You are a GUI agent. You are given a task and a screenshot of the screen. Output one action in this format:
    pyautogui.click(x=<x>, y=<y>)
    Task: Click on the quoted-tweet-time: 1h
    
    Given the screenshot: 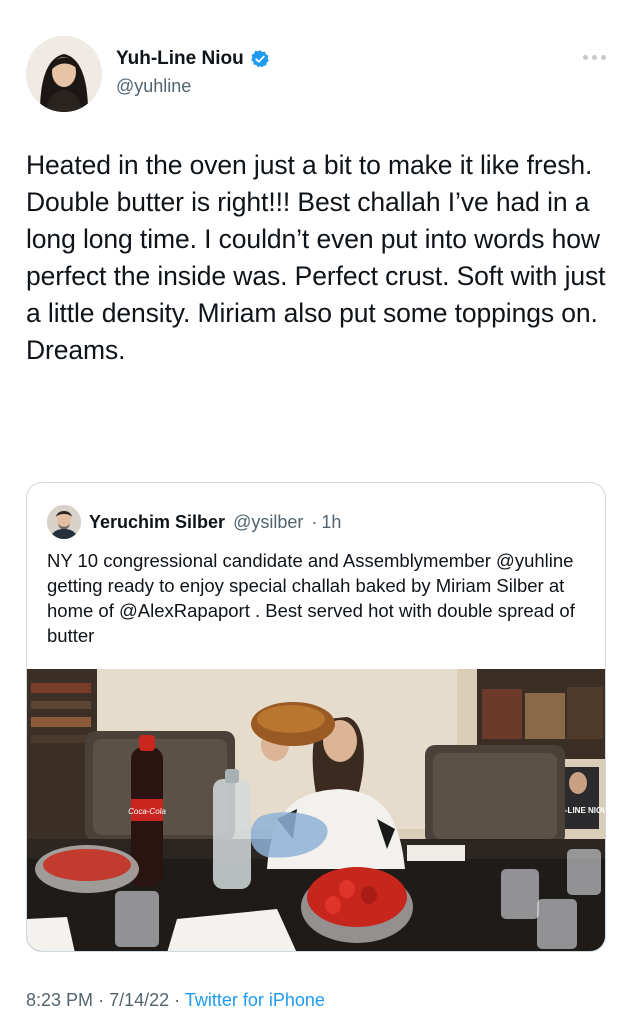 What is the action you would take?
    pyautogui.click(x=331, y=522)
    